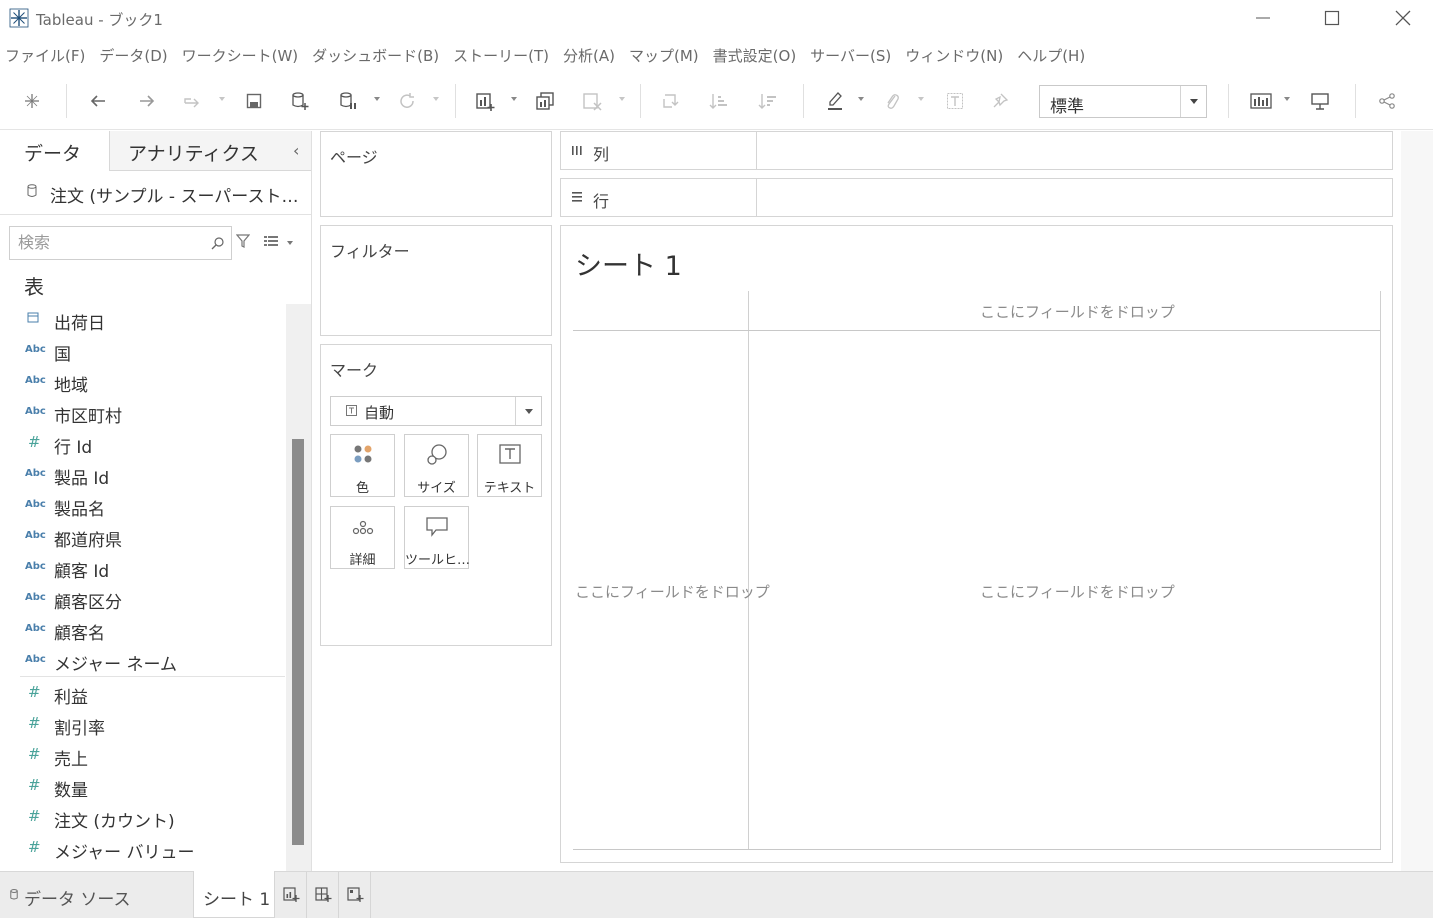  I want to click on field-item: Abc 製品 Id, so click(142, 475).